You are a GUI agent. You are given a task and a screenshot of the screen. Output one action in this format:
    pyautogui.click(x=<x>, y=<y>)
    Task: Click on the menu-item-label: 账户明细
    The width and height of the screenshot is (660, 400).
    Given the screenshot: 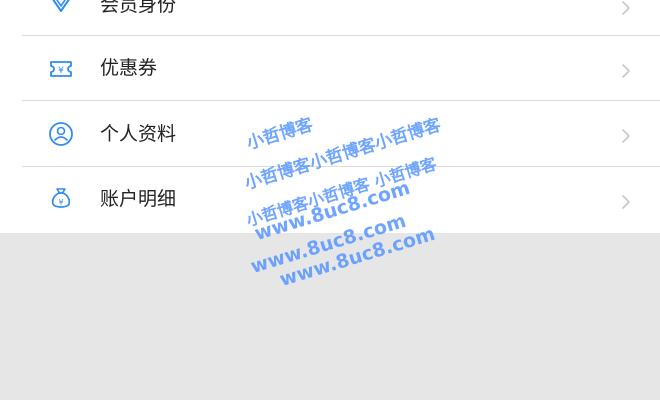 What is the action you would take?
    pyautogui.click(x=138, y=199)
    